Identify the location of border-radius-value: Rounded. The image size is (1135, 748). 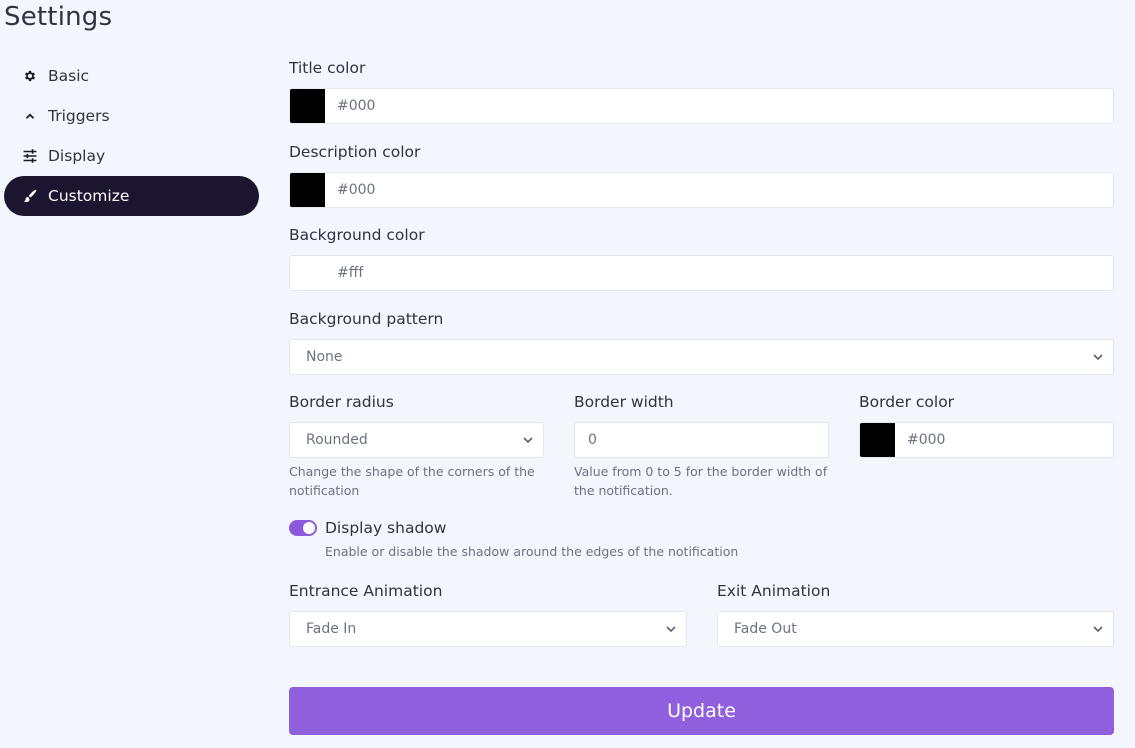
(337, 440).